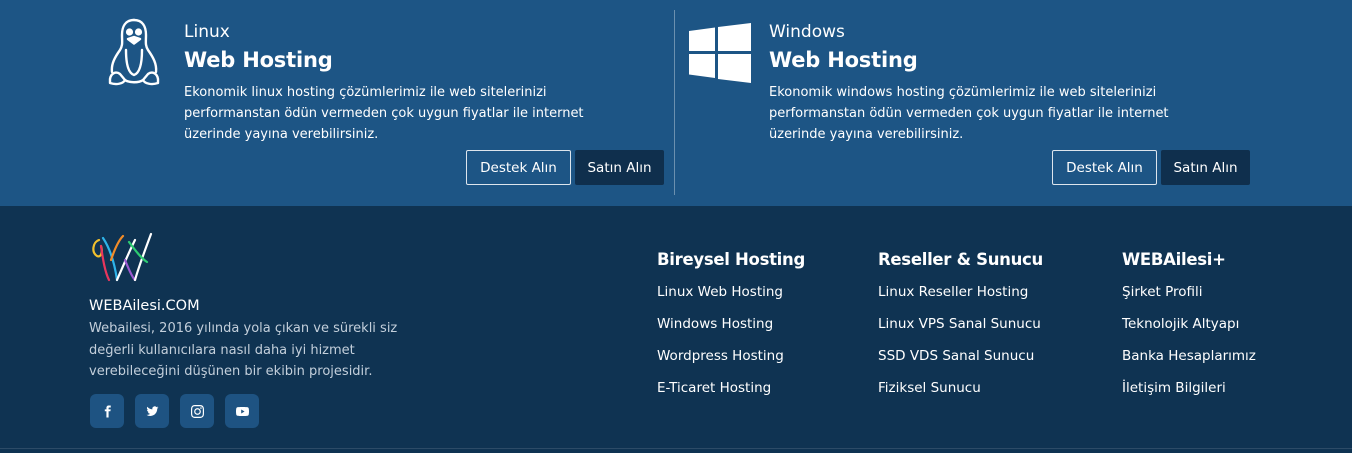 This screenshot has height=453, width=1352. Describe the element at coordinates (714, 388) in the screenshot. I see `footer-link-eticaret-hosting: E-Ticaret Hosting` at that location.